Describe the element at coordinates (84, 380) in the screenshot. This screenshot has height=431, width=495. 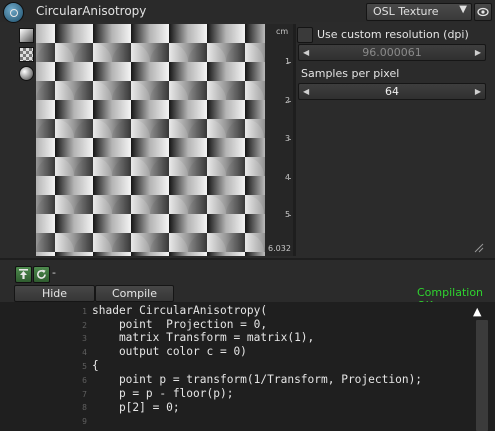
I see `line-number: 6` at that location.